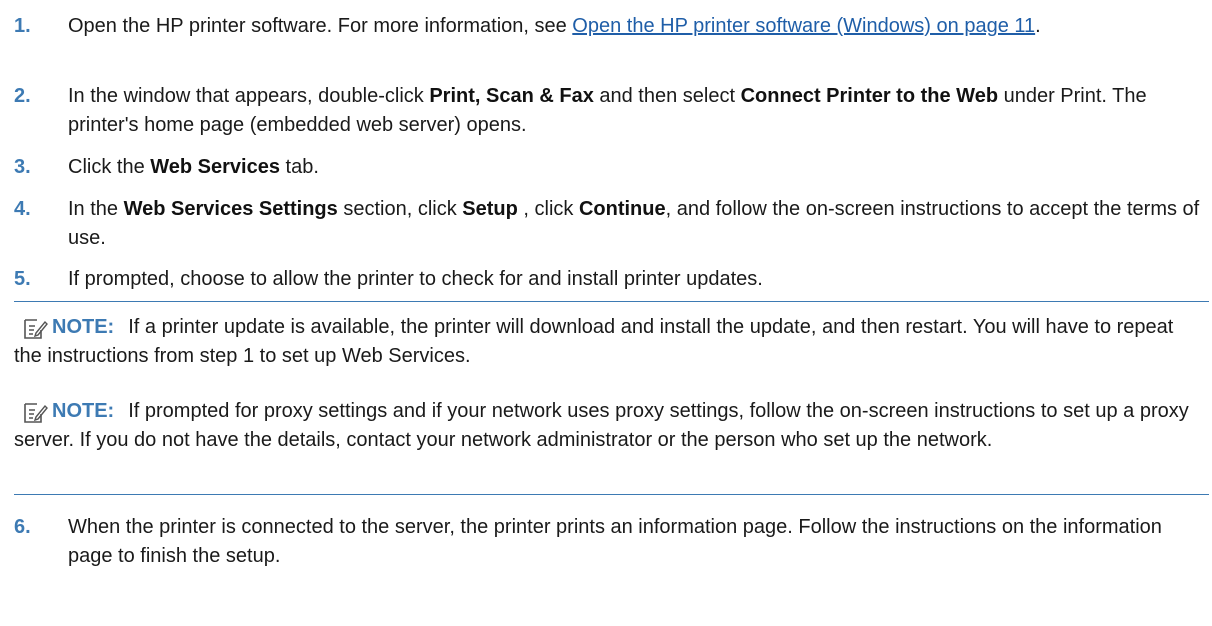 The width and height of the screenshot is (1212, 626). What do you see at coordinates (22, 279) in the screenshot?
I see `step-number: 5.` at bounding box center [22, 279].